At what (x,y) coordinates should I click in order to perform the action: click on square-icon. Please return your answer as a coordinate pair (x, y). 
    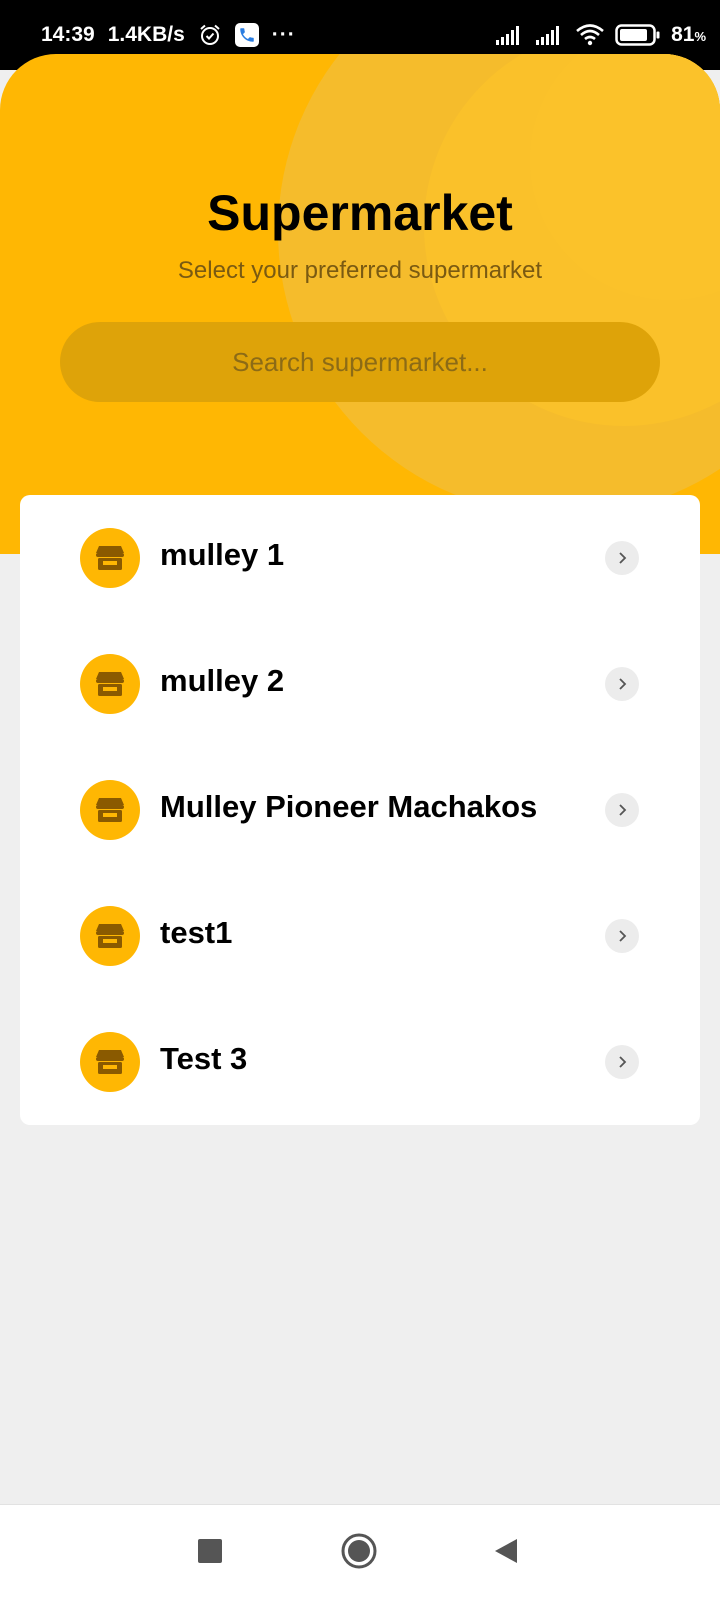
    Looking at the image, I should click on (210, 1553).